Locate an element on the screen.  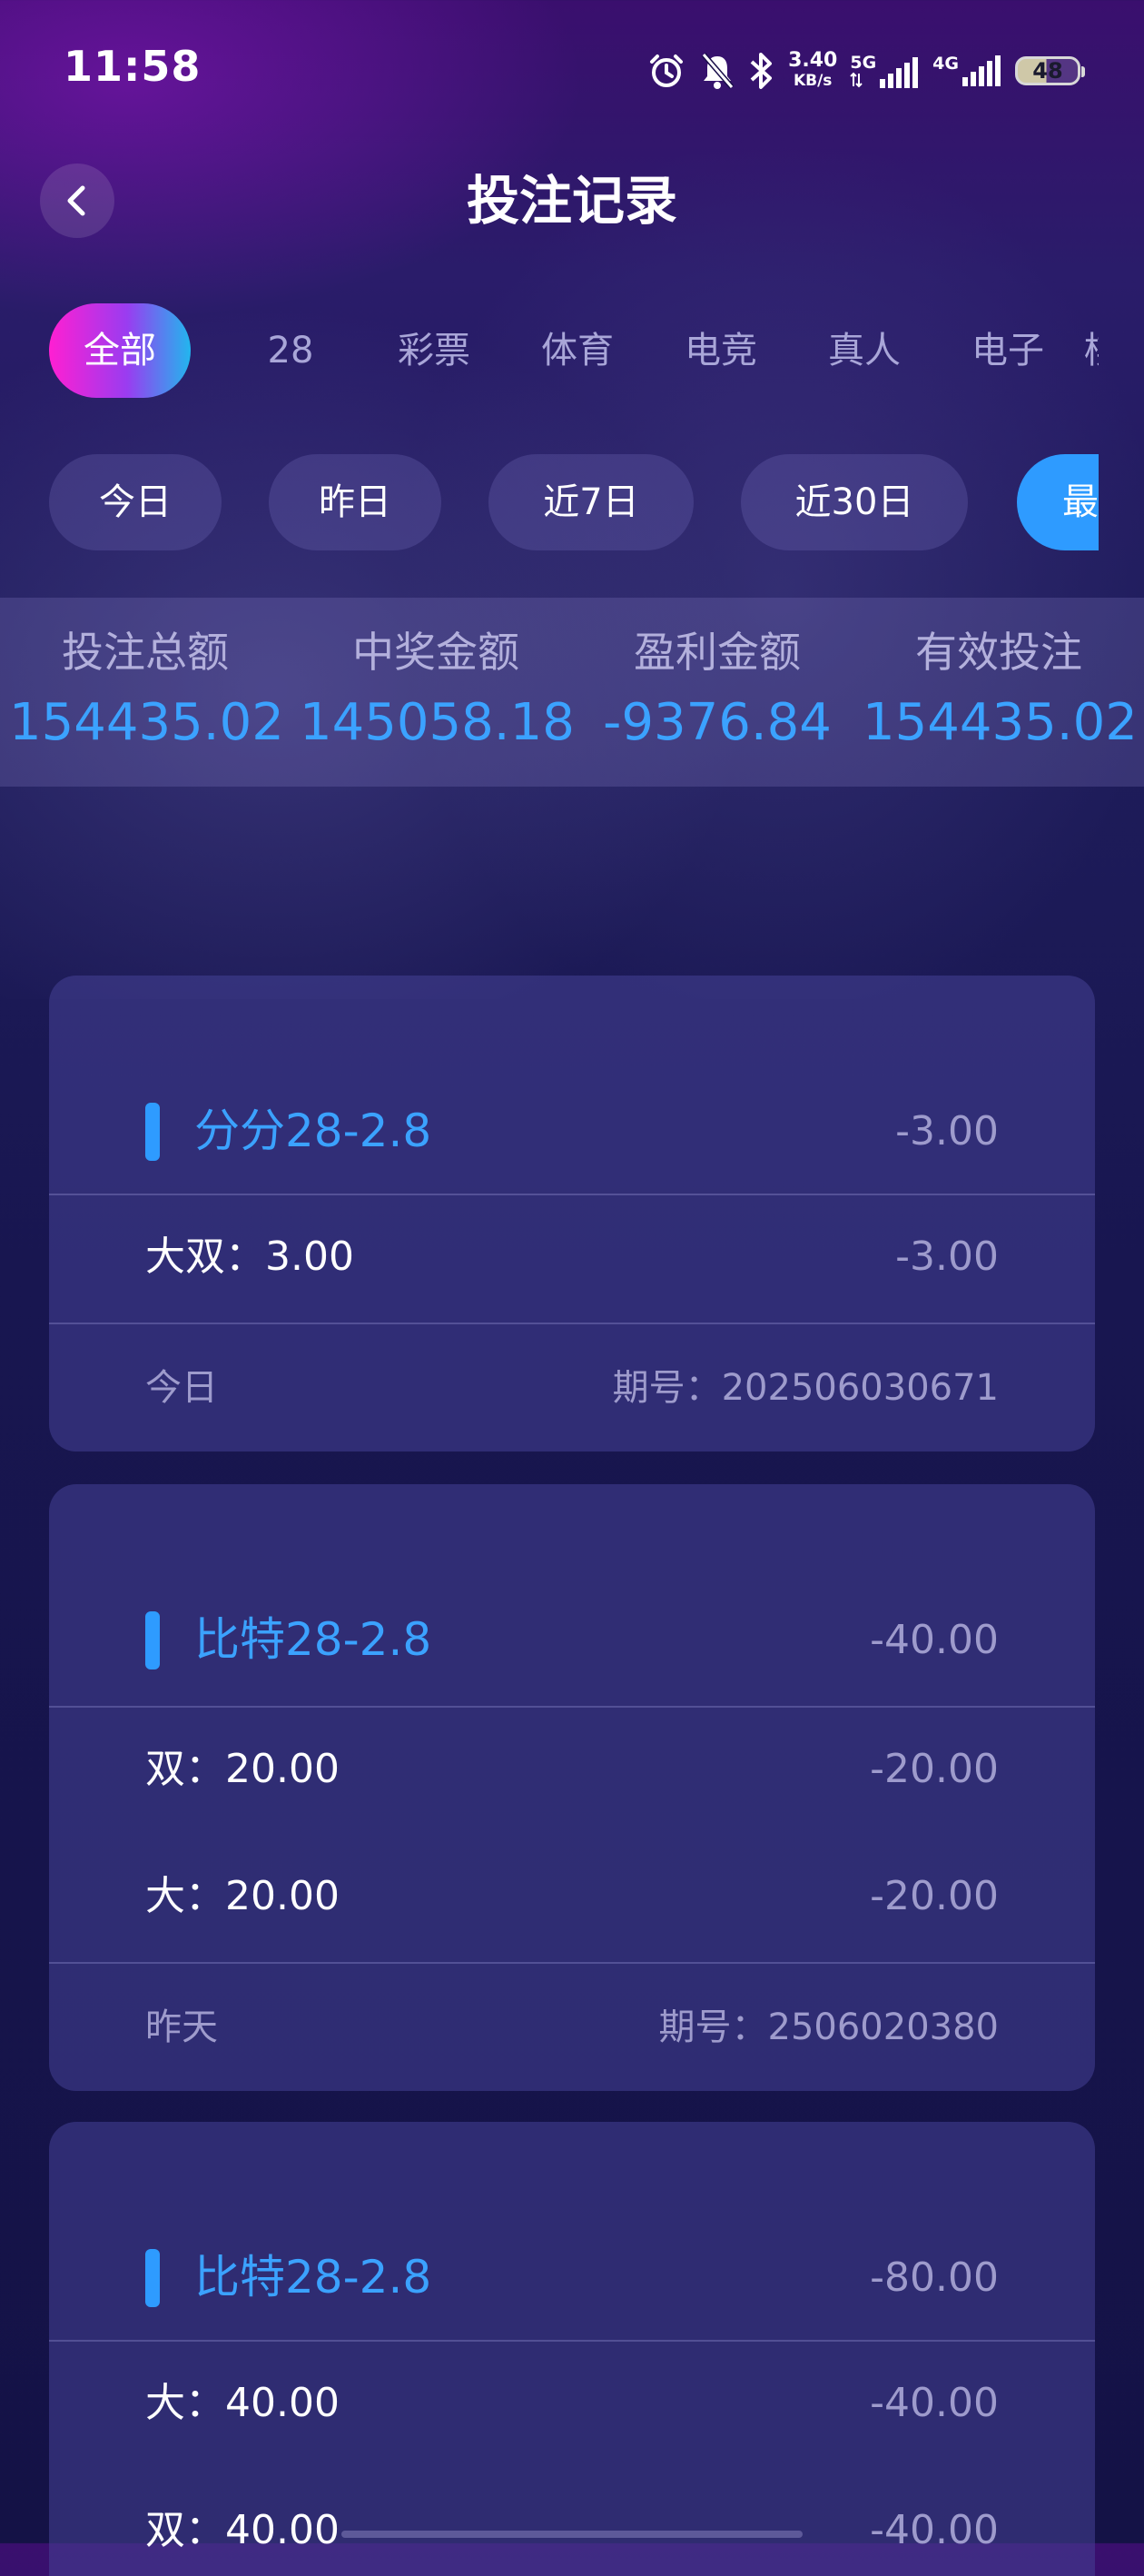
mute-bell-icon is located at coordinates (717, 71).